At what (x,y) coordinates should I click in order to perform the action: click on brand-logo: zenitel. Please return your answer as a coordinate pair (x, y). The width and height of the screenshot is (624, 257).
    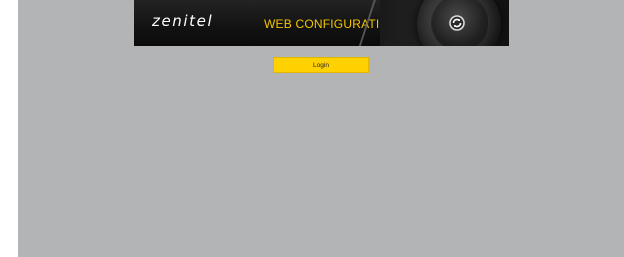
    Looking at the image, I should click on (183, 21).